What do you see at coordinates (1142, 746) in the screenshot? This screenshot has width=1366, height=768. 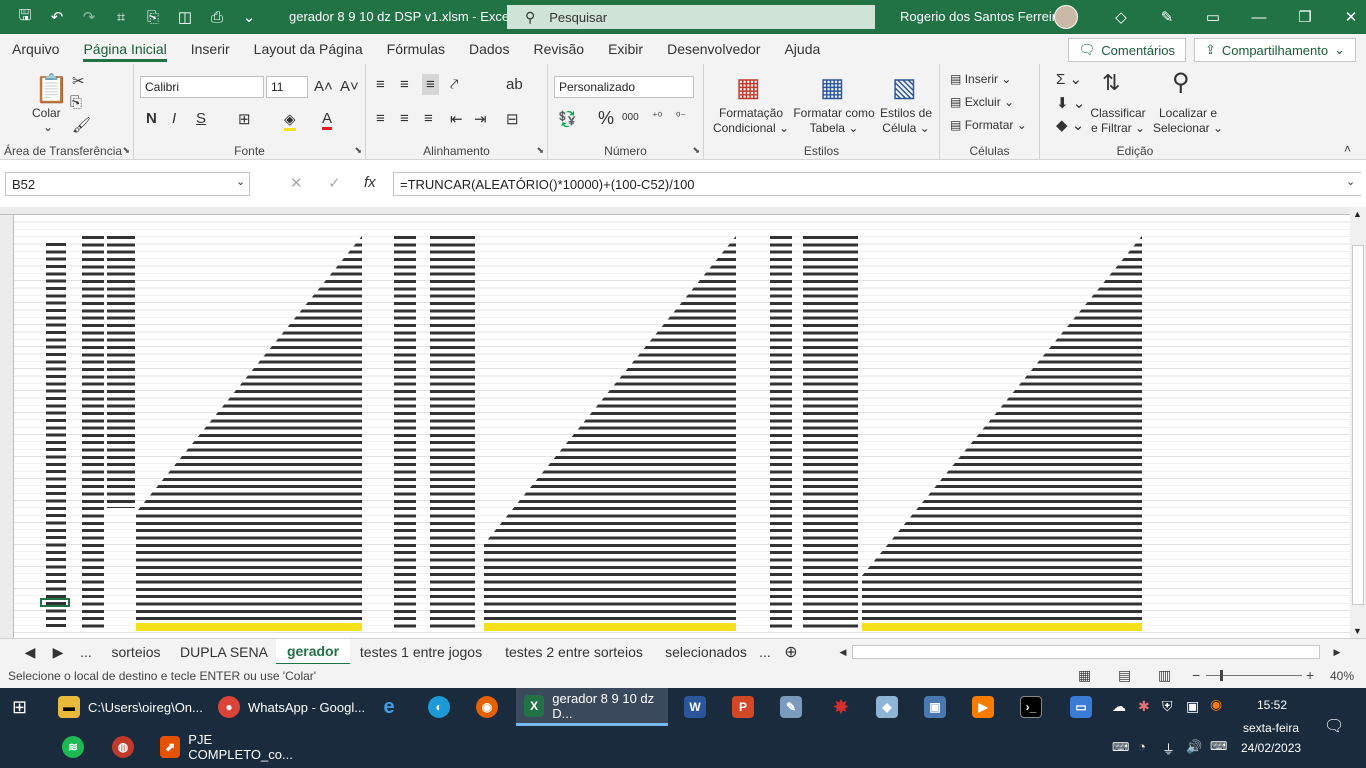 I see `network-icon: ◔` at bounding box center [1142, 746].